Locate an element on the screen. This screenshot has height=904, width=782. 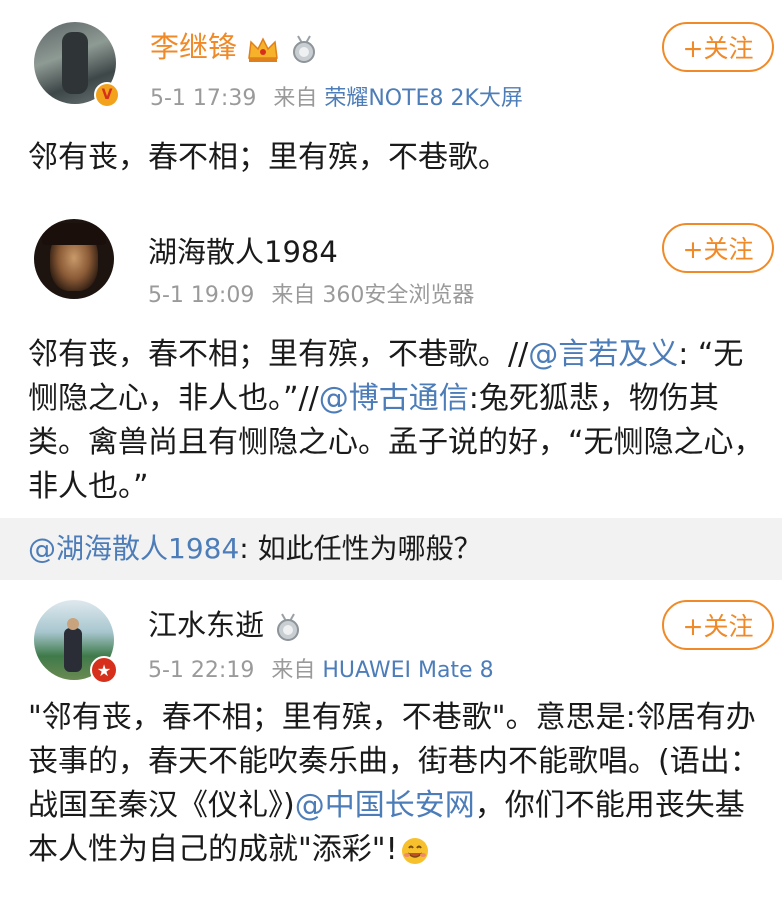
user-name: 湖海散人1984 is located at coordinates (243, 250).